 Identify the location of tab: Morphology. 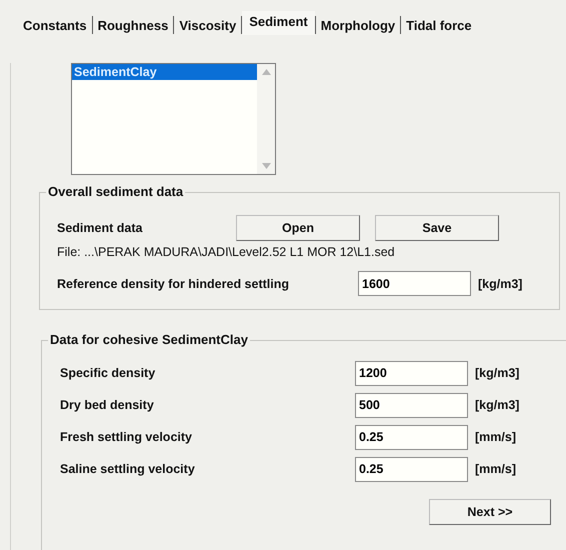
(358, 25).